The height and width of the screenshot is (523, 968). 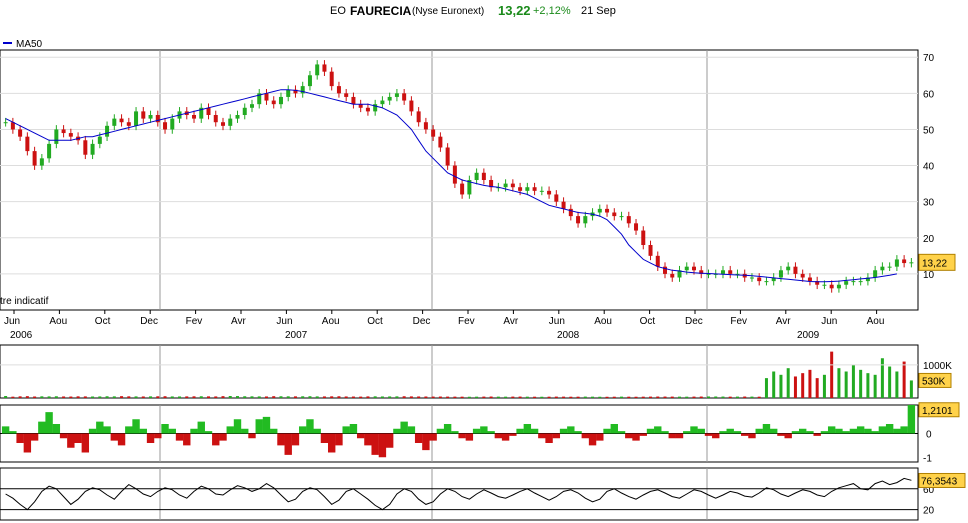 I want to click on price-tick-label: 50, so click(x=929, y=130).